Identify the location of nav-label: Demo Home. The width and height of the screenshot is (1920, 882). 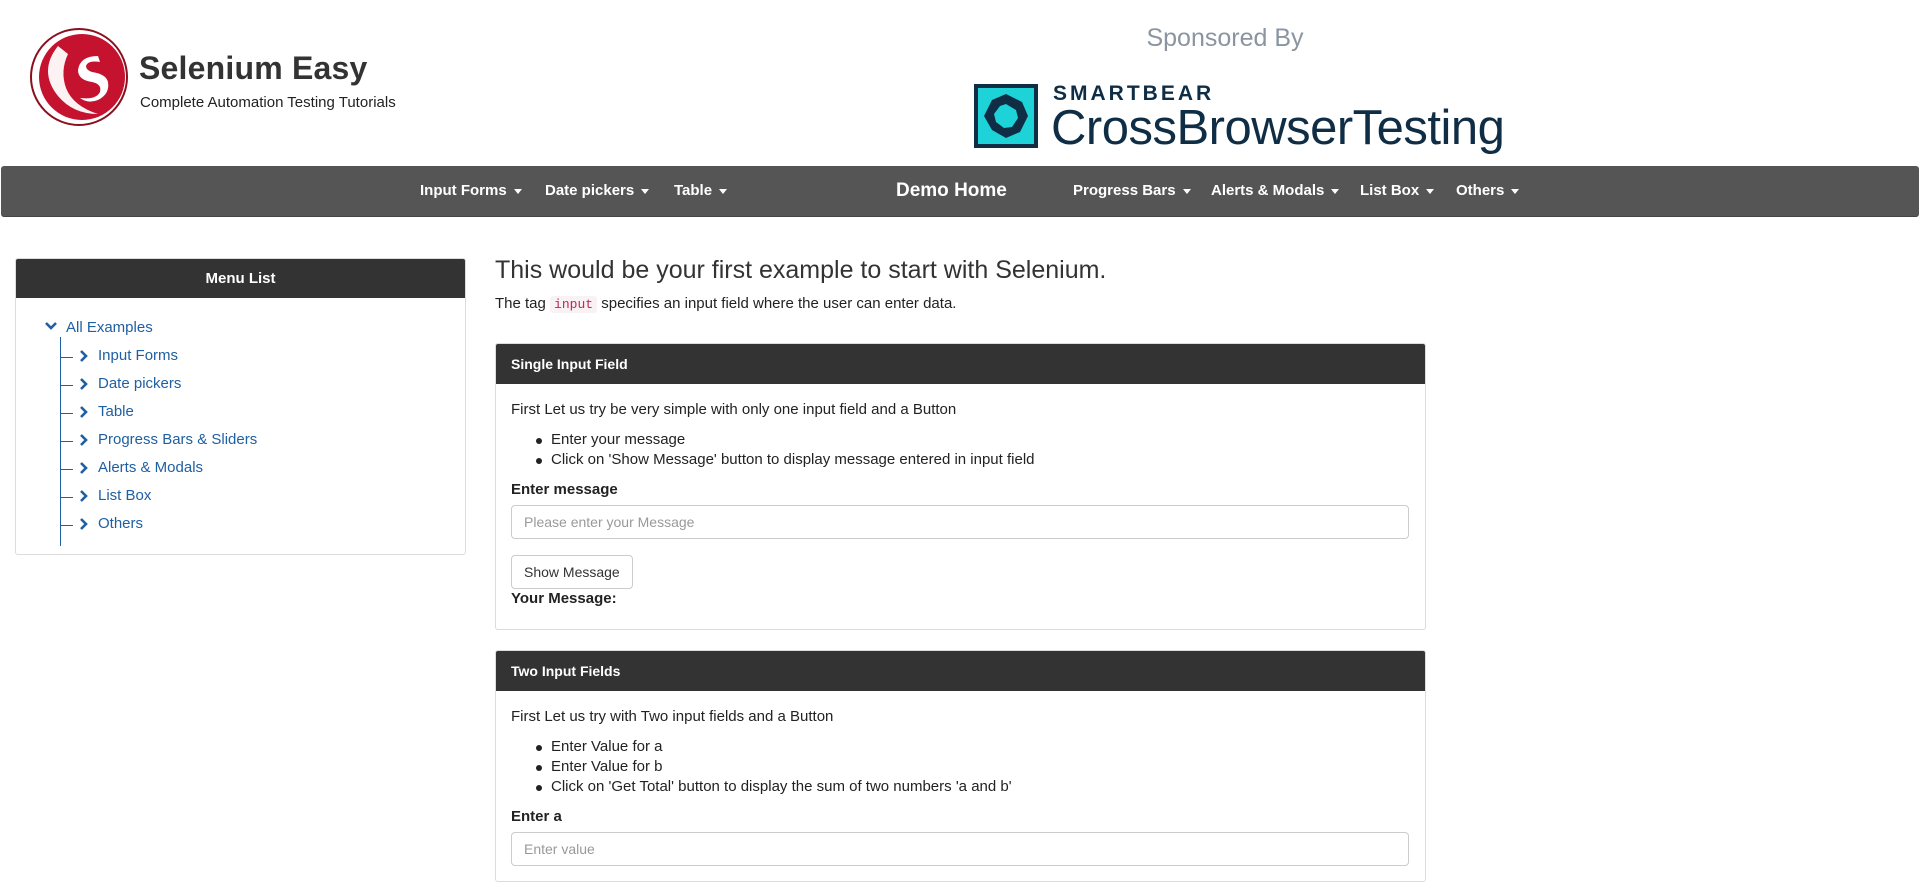
(951, 190).